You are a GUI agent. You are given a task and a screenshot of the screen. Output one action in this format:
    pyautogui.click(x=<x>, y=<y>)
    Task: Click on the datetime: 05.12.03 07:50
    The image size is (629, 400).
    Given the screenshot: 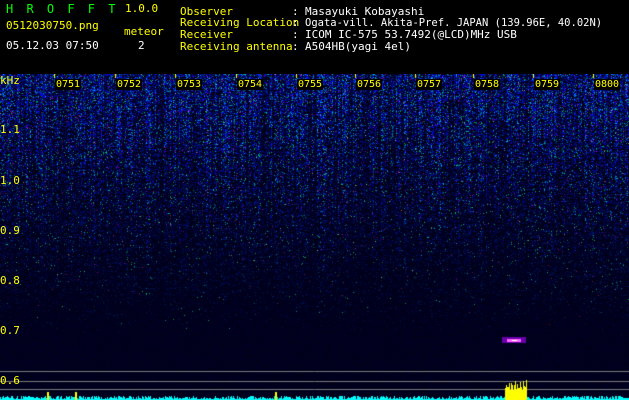 What is the action you would take?
    pyautogui.click(x=52, y=45)
    